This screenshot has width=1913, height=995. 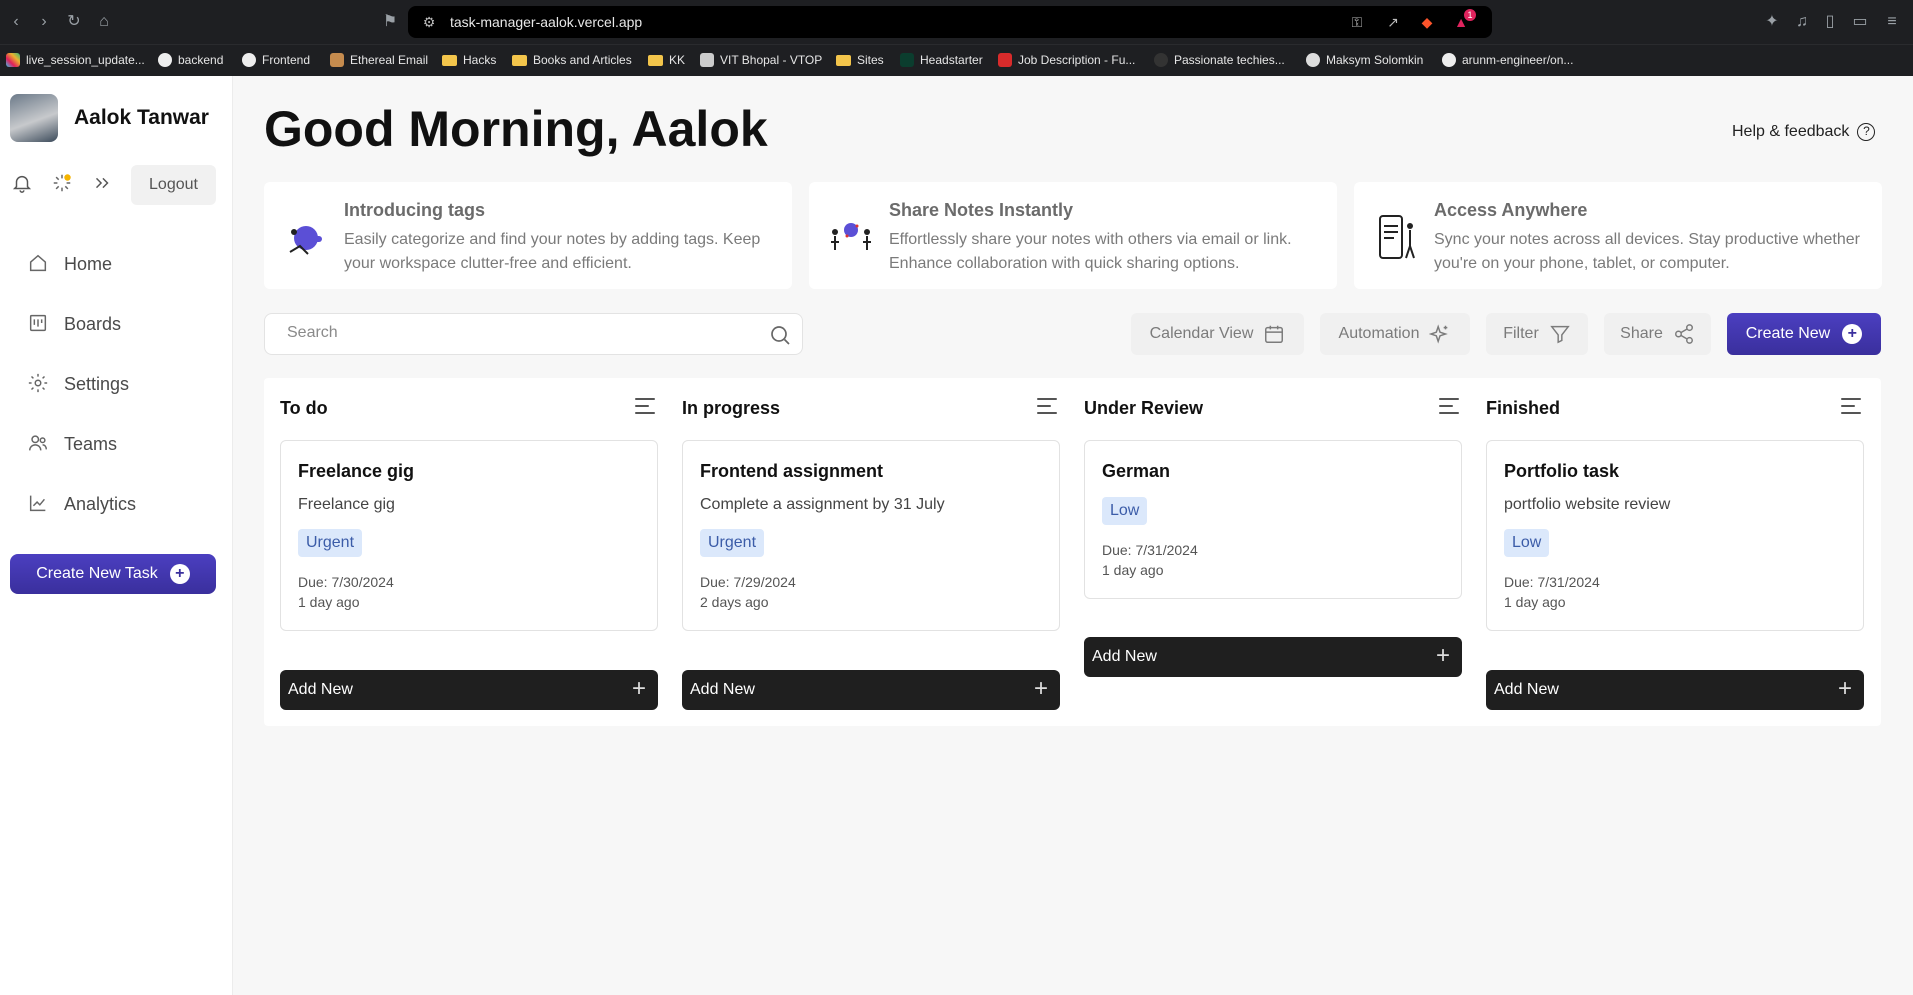 What do you see at coordinates (572, 60) in the screenshot?
I see `bookmark-folder: Books and Articles` at bounding box center [572, 60].